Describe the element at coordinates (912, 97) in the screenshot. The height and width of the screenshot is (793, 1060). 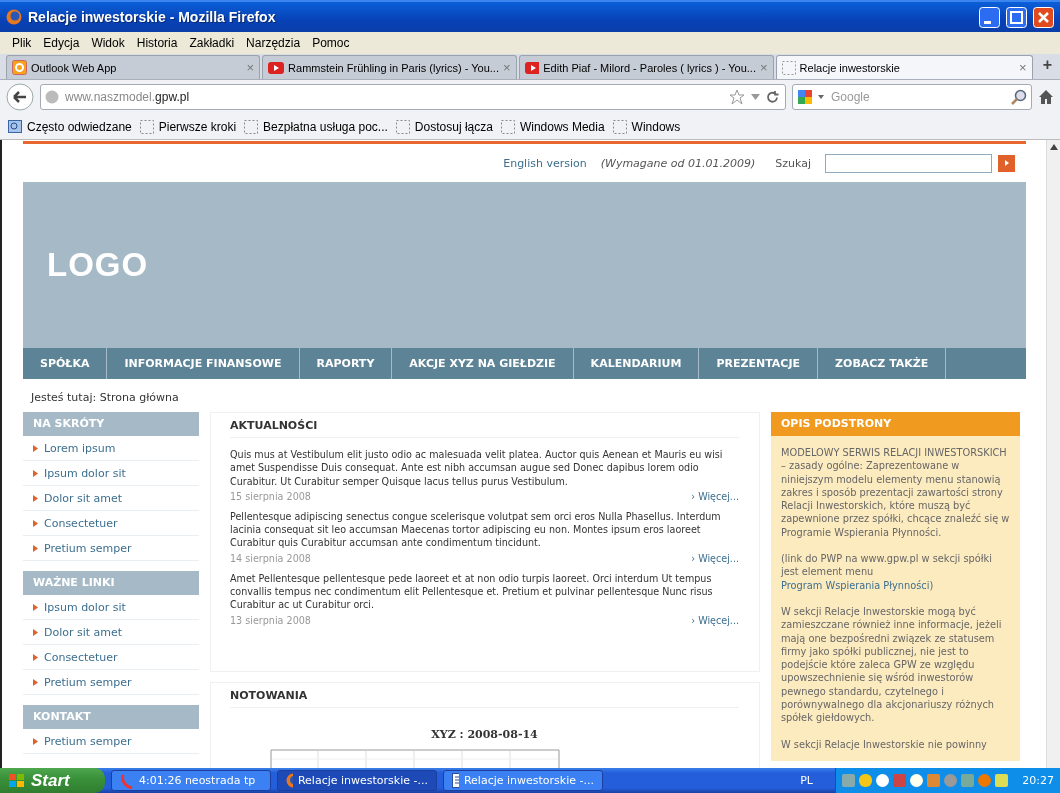
I see `web-search-field: Google` at that location.